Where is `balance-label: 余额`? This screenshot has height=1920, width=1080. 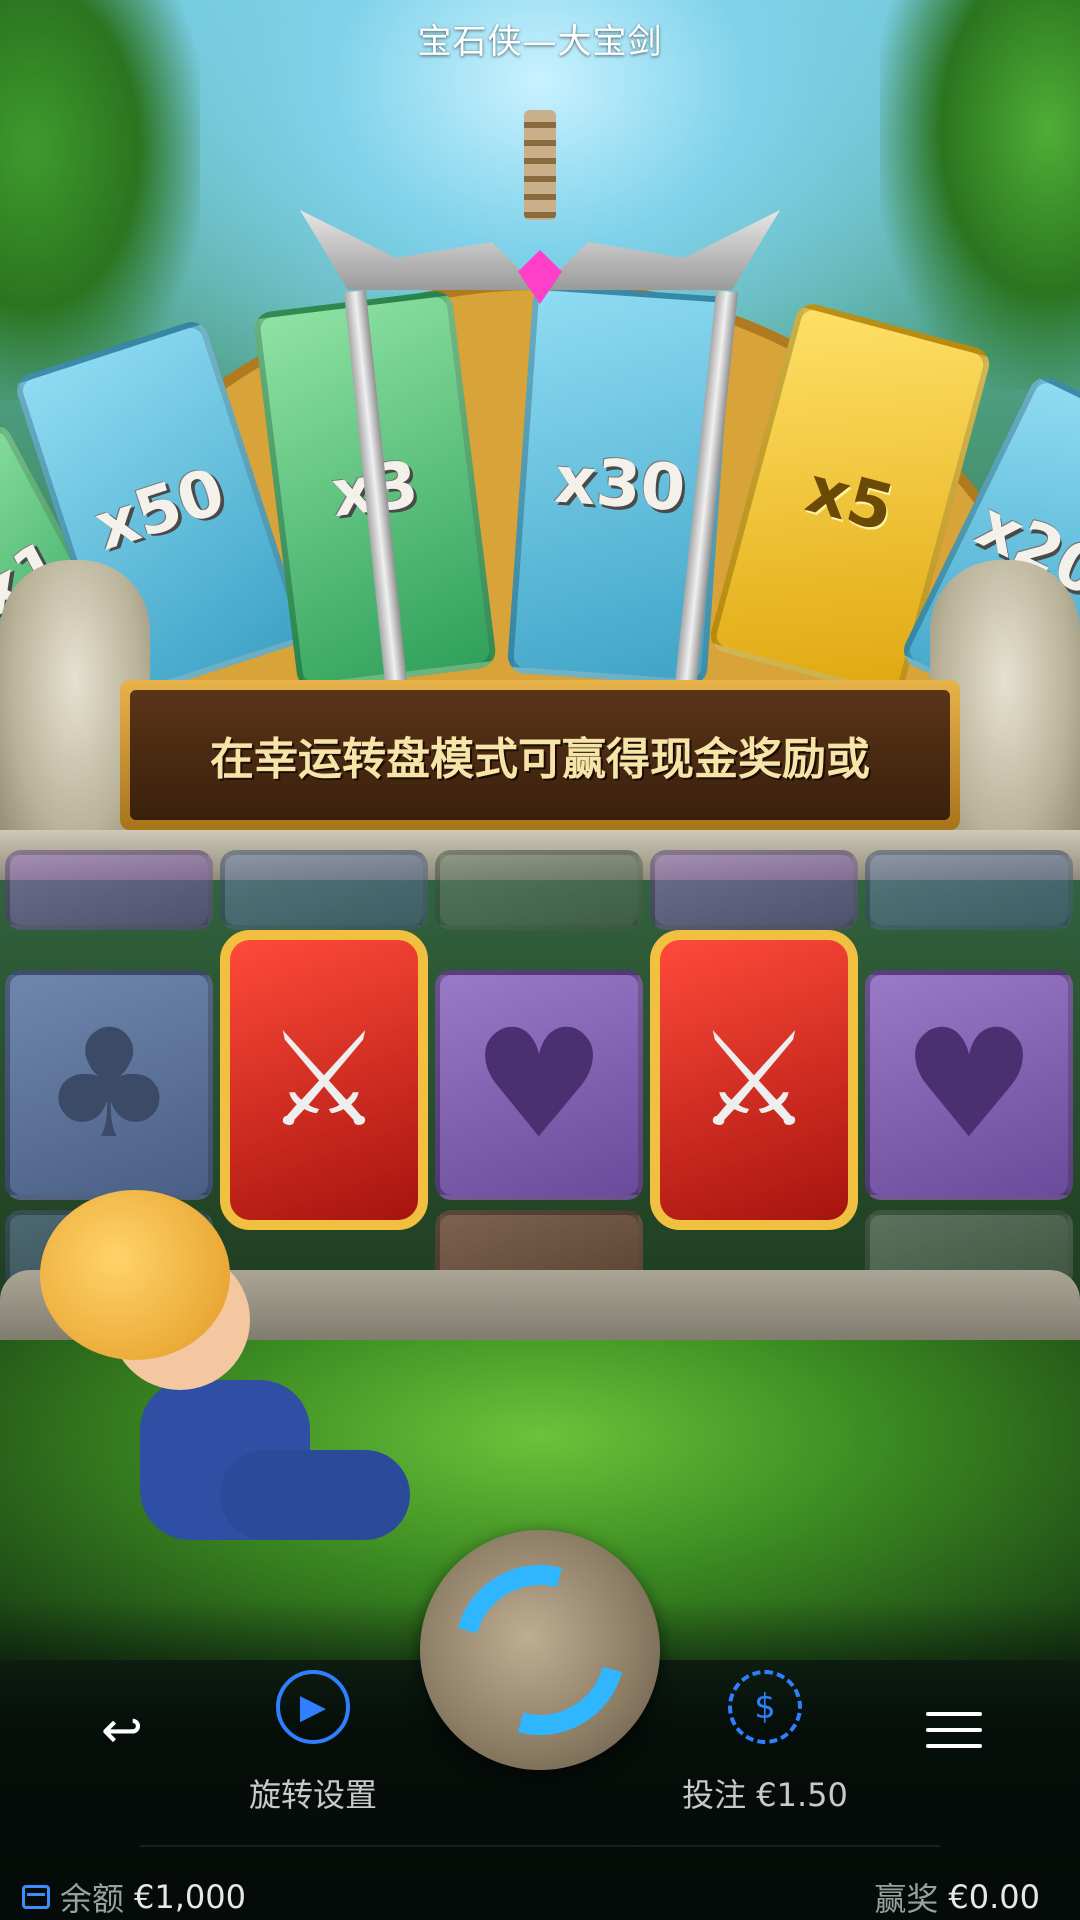
balance-label: 余额 is located at coordinates (92, 1899).